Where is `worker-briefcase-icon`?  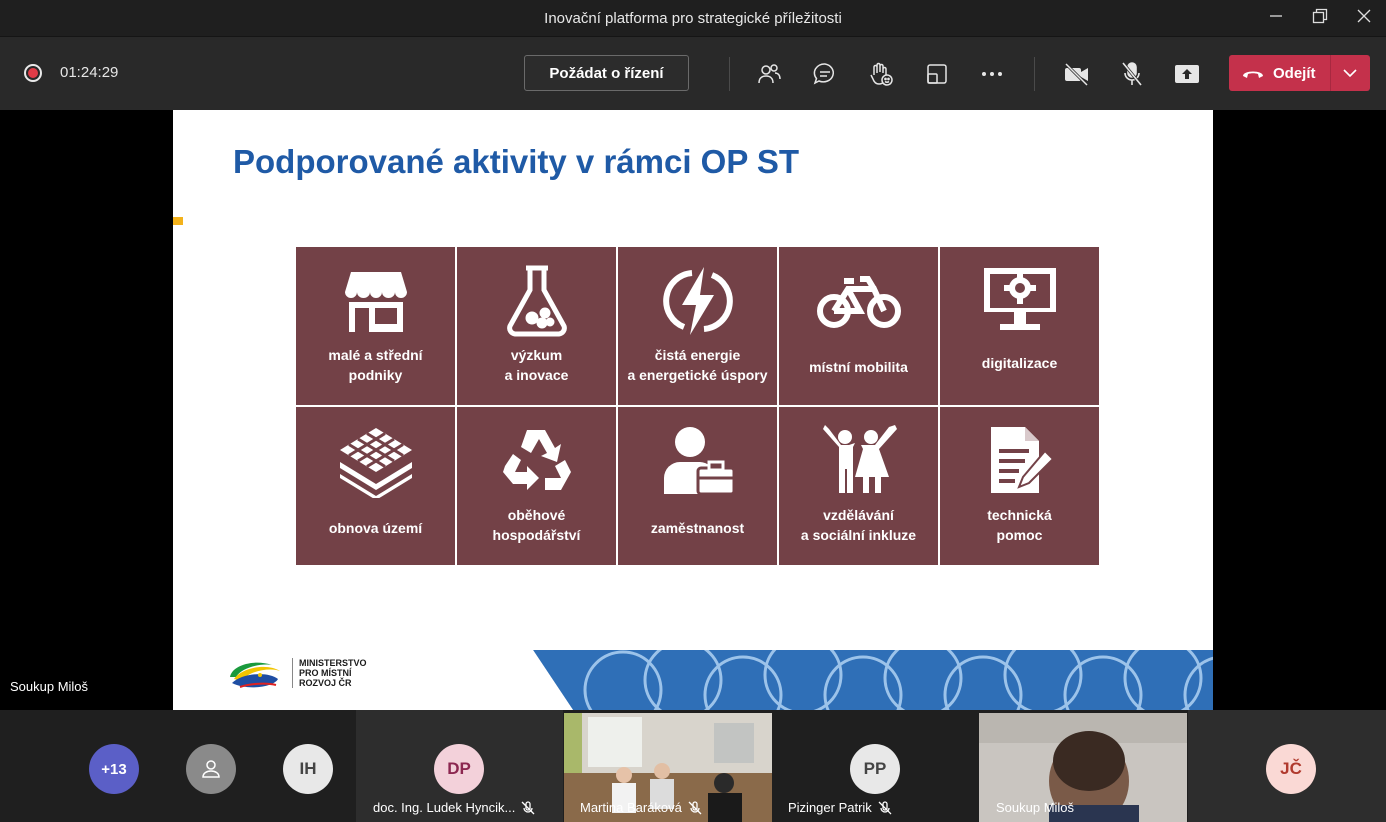 worker-briefcase-icon is located at coordinates (697, 461).